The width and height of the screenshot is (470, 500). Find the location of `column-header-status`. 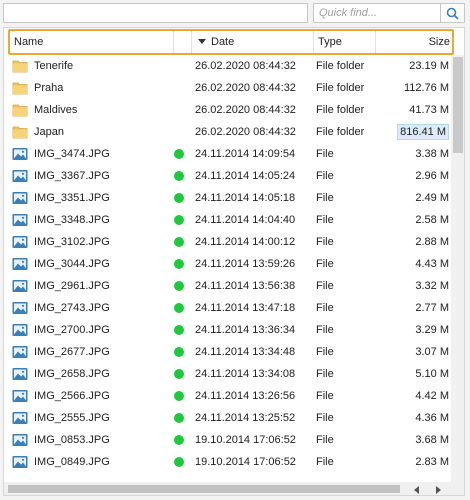

column-header-status is located at coordinates (183, 42).